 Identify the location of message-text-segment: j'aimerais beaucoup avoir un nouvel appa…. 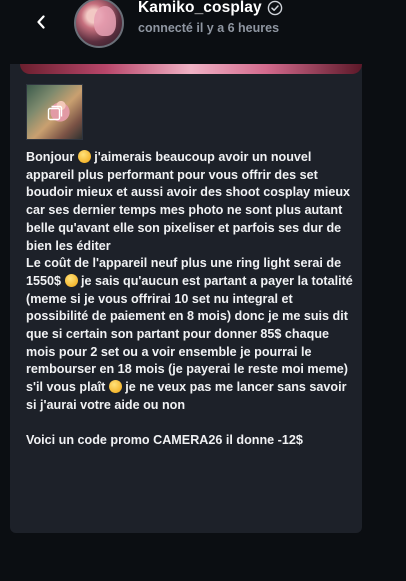
(188, 201).